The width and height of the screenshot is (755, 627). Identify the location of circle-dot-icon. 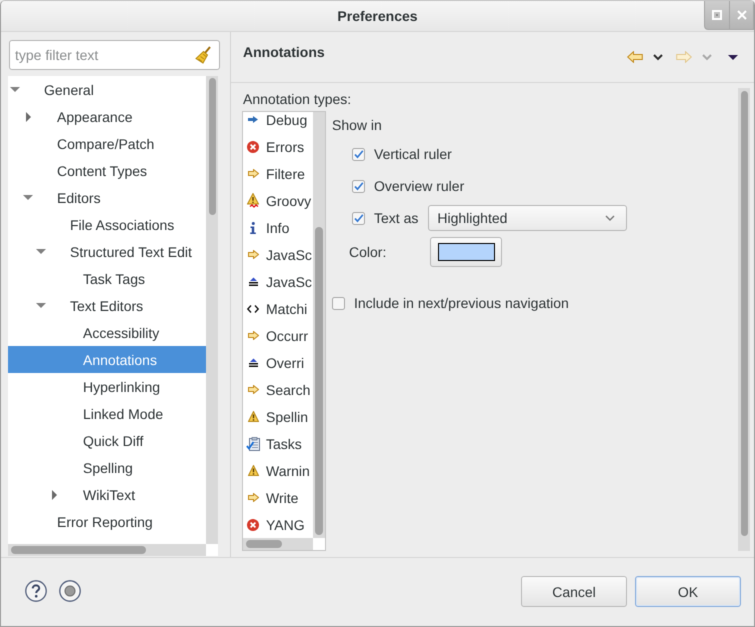
(70, 591).